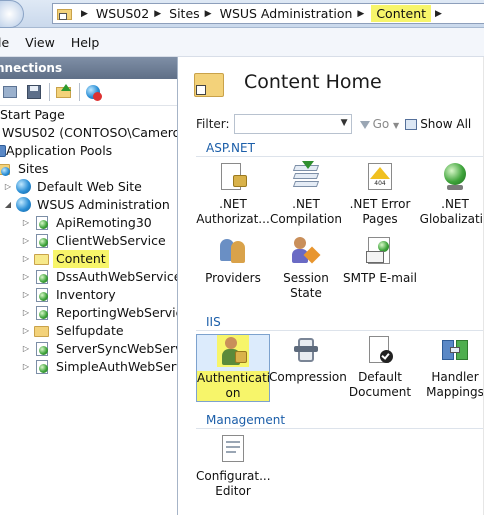  I want to click on tree-node-wsus-administration: ◢ WSUS Administration, so click(88, 205).